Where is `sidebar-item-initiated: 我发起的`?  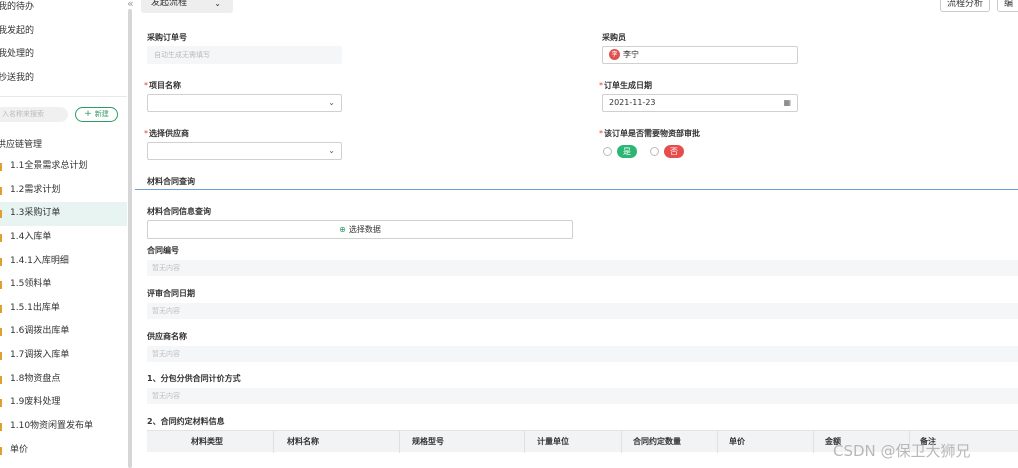
sidebar-item-initiated: 我发起的 is located at coordinates (63, 36).